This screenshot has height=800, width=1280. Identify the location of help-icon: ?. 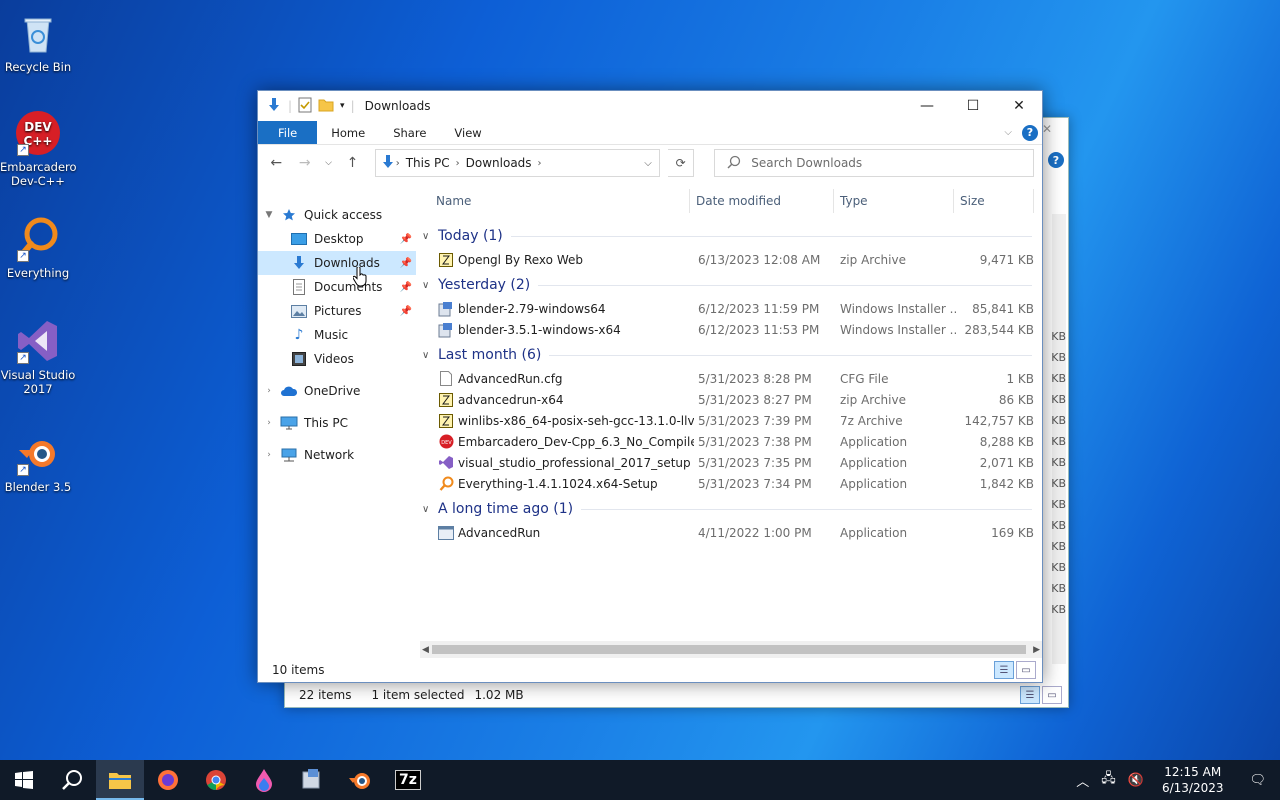
(1030, 132).